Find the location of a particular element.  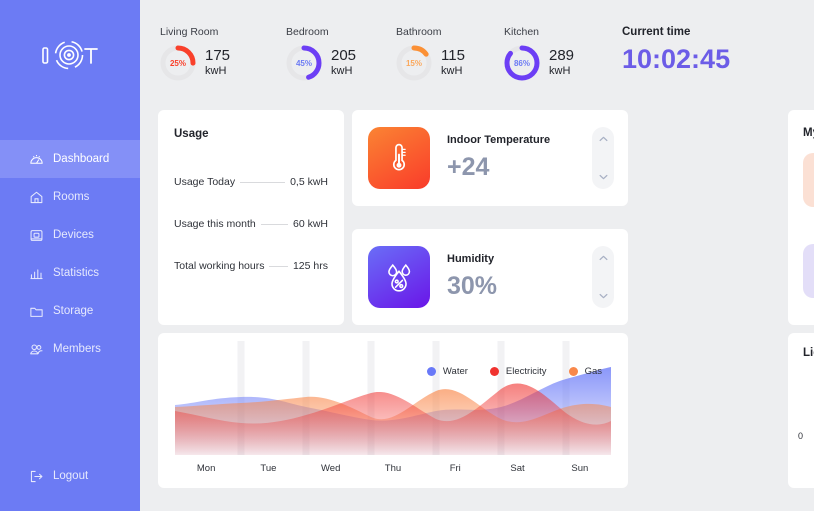

stat-room-name: Bathroom is located at coordinates (419, 32).